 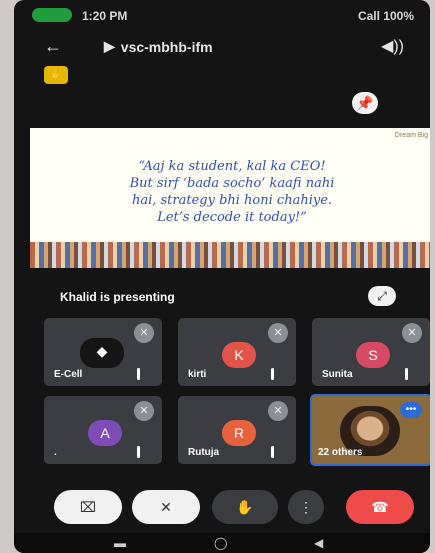 I want to click on quote-line: Let’s decode it today!”, so click(x=232, y=217).